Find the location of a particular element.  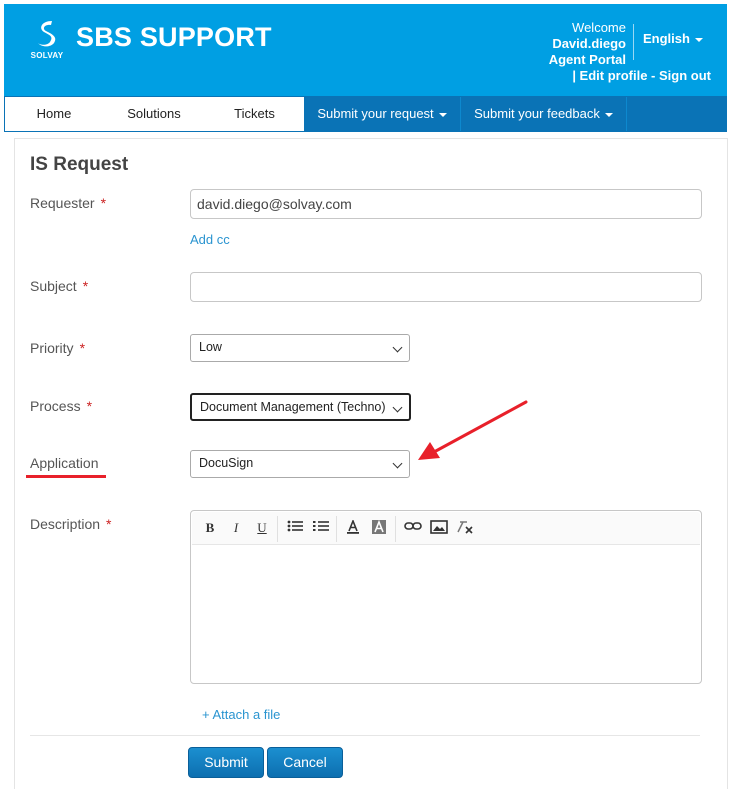

annotation-underline is located at coordinates (66, 476).